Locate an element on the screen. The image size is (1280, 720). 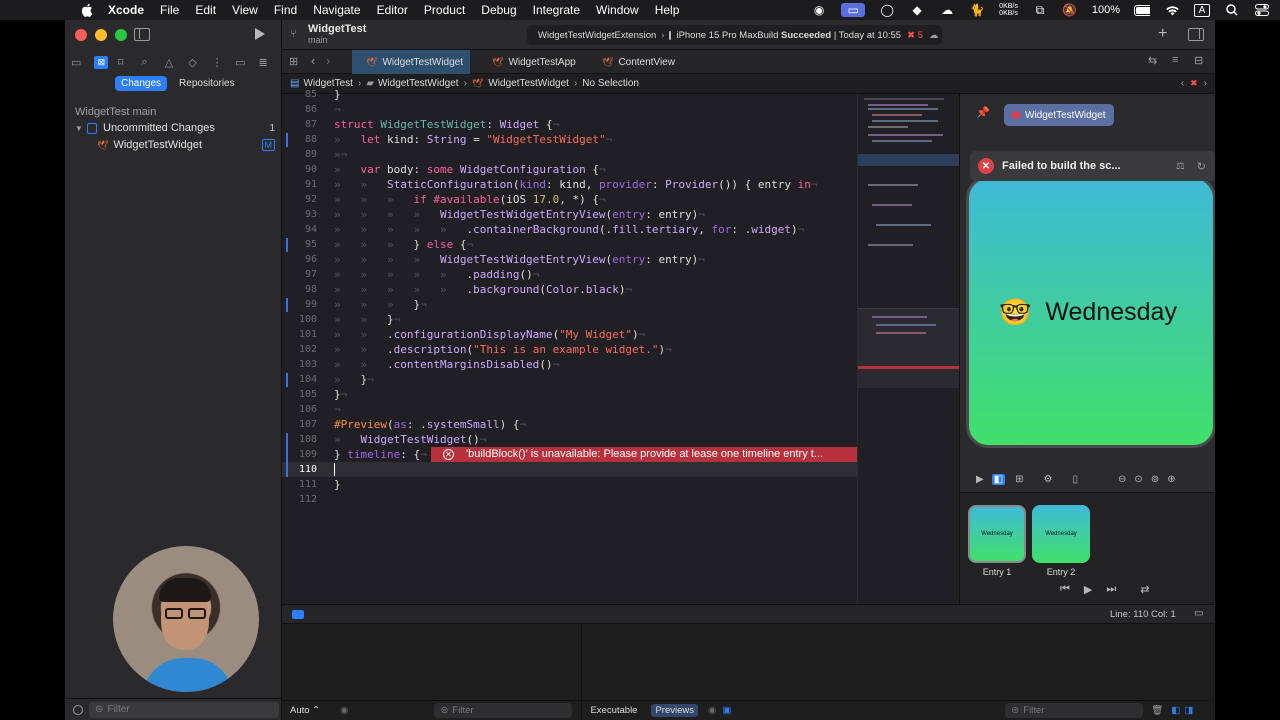
split-editor-icon: ⊟ is located at coordinates (1198, 60).